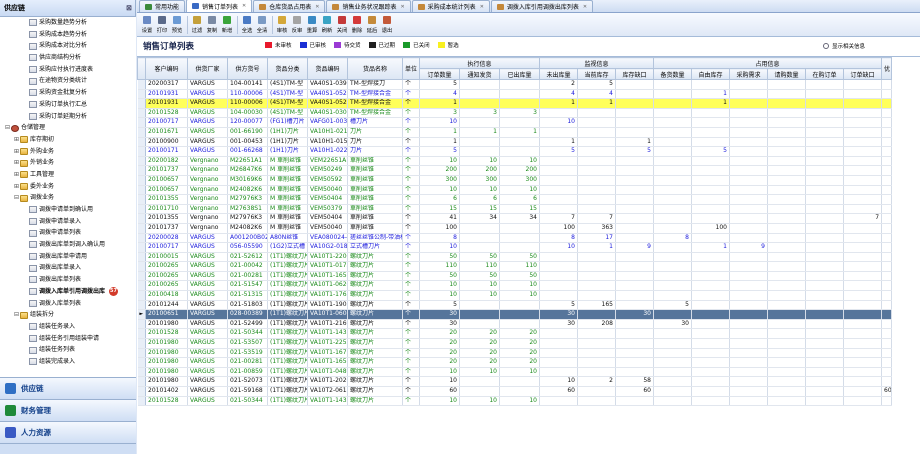 This screenshot has width=920, height=454. I want to click on tree-item: 组装任务列表, so click(68, 350).